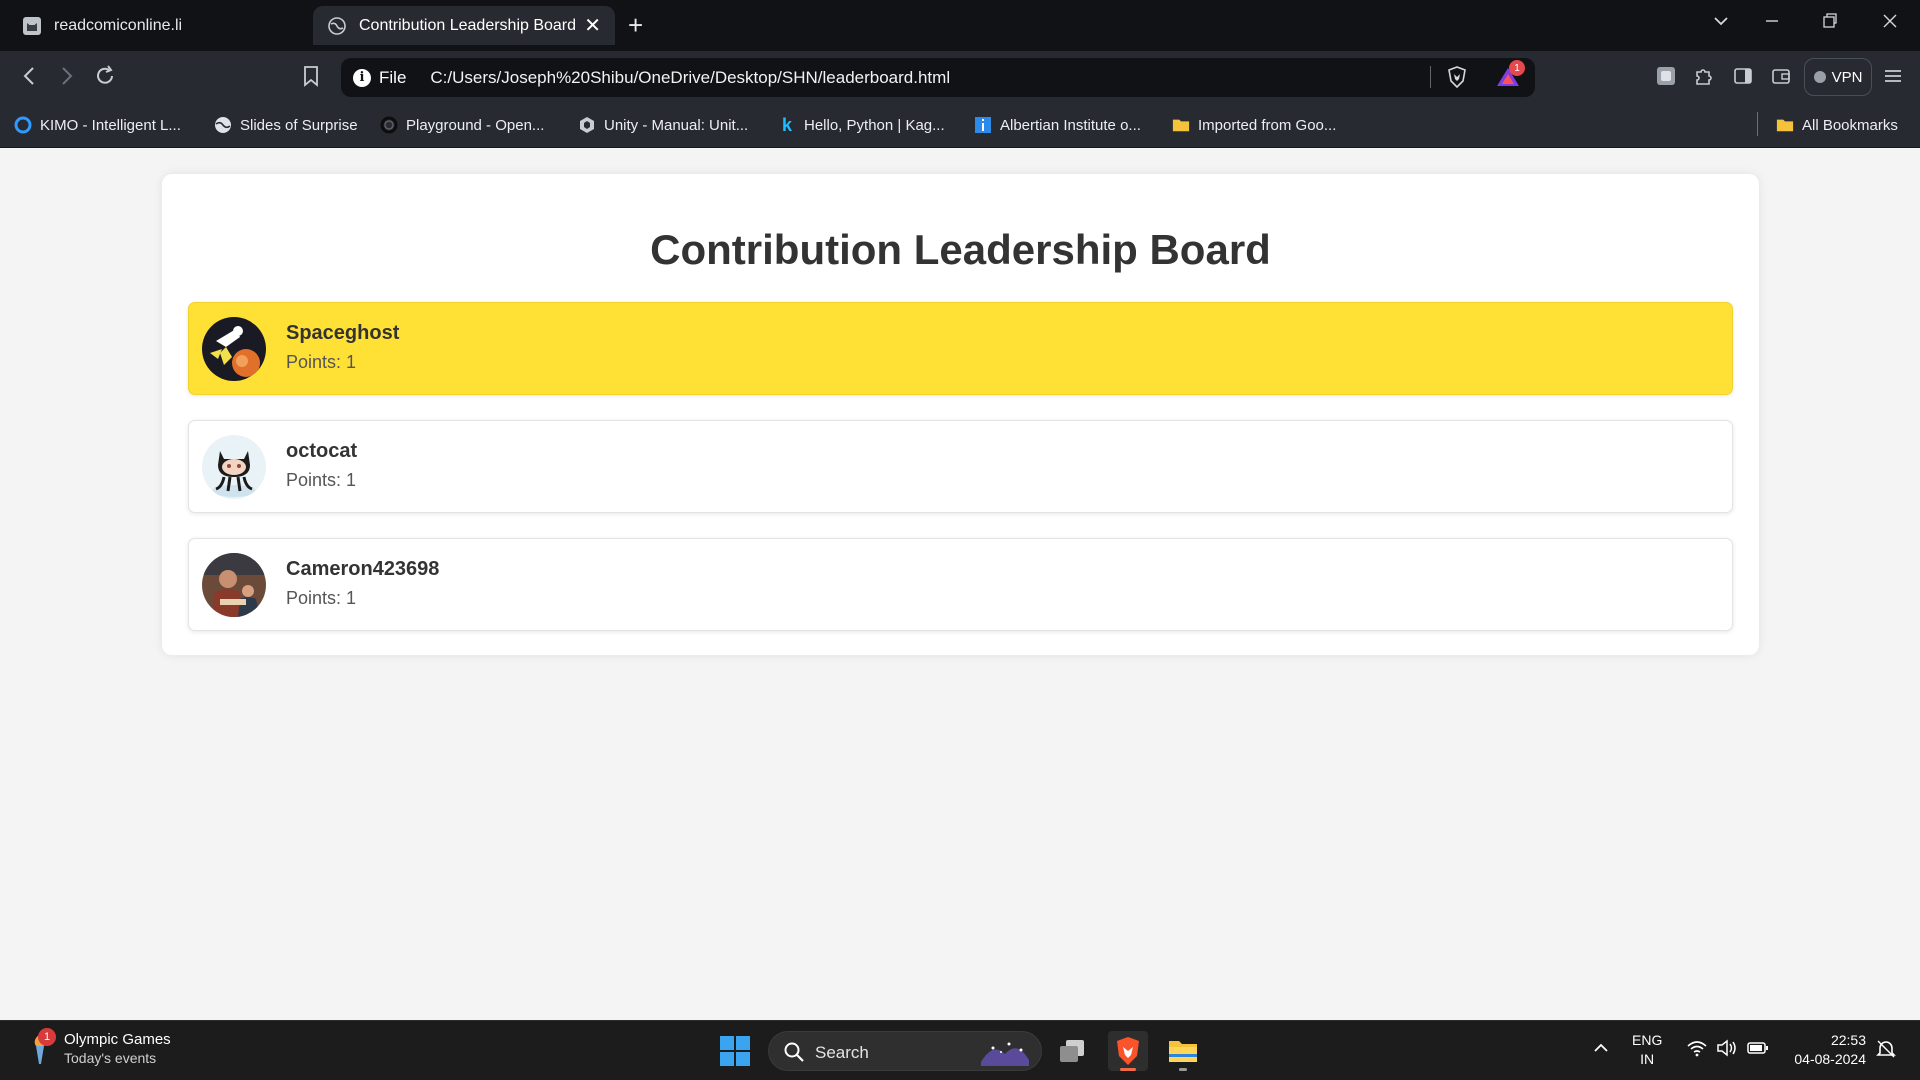  What do you see at coordinates (234, 585) in the screenshot?
I see `photo-avatar` at bounding box center [234, 585].